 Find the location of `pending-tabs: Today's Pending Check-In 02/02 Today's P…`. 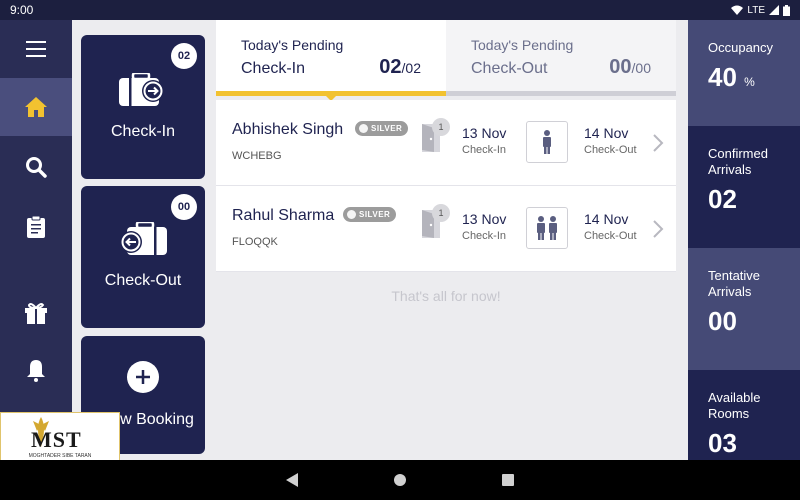

pending-tabs: Today's Pending Check-In 02/02 Today's P… is located at coordinates (446, 60).